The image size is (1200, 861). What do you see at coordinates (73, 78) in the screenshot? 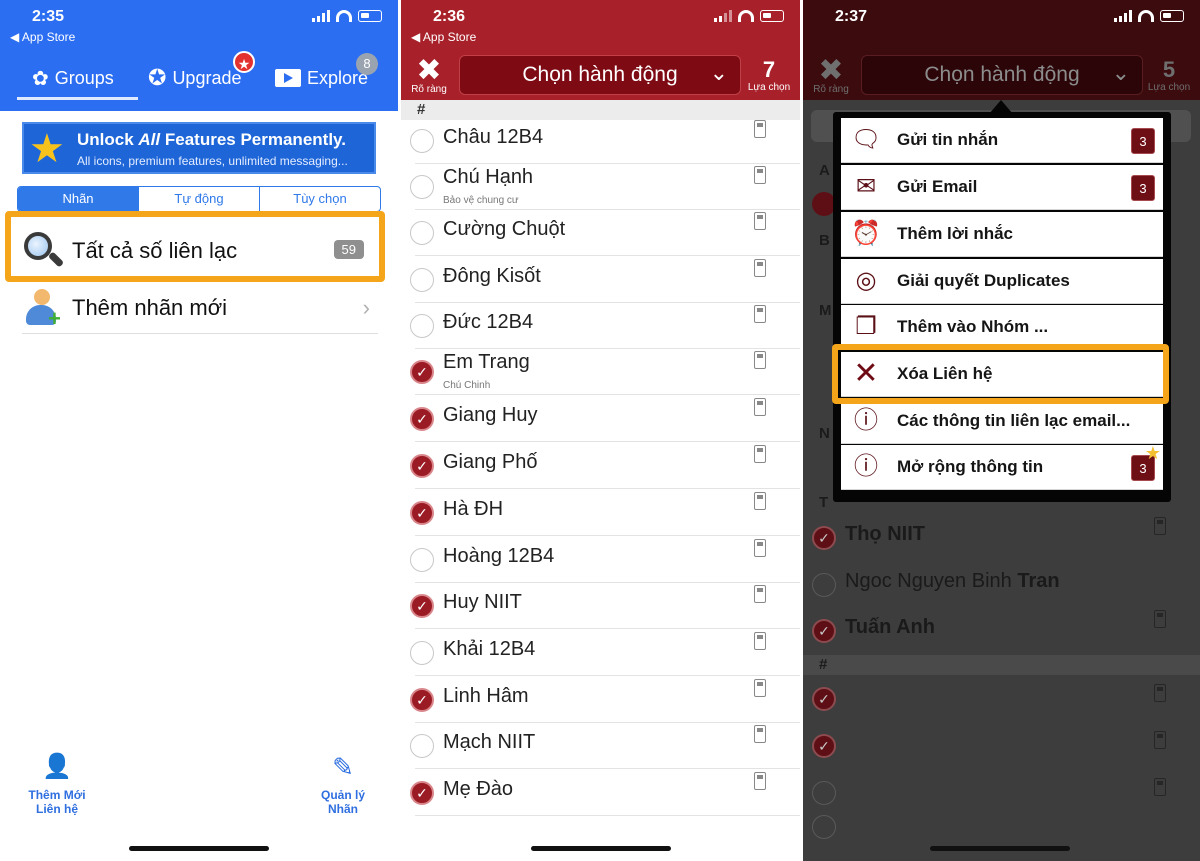
I see `tab-groups: ✿ Groups` at bounding box center [73, 78].